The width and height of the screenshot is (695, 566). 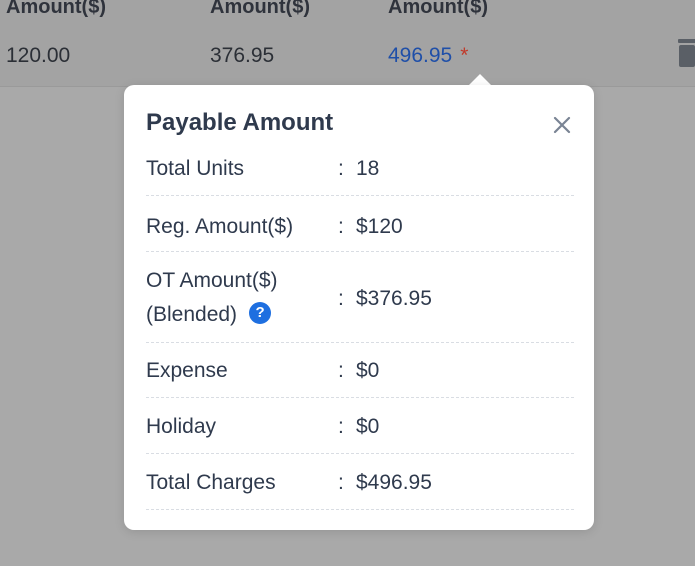 I want to click on column-header-reg-amount: Amount($), so click(x=56, y=9).